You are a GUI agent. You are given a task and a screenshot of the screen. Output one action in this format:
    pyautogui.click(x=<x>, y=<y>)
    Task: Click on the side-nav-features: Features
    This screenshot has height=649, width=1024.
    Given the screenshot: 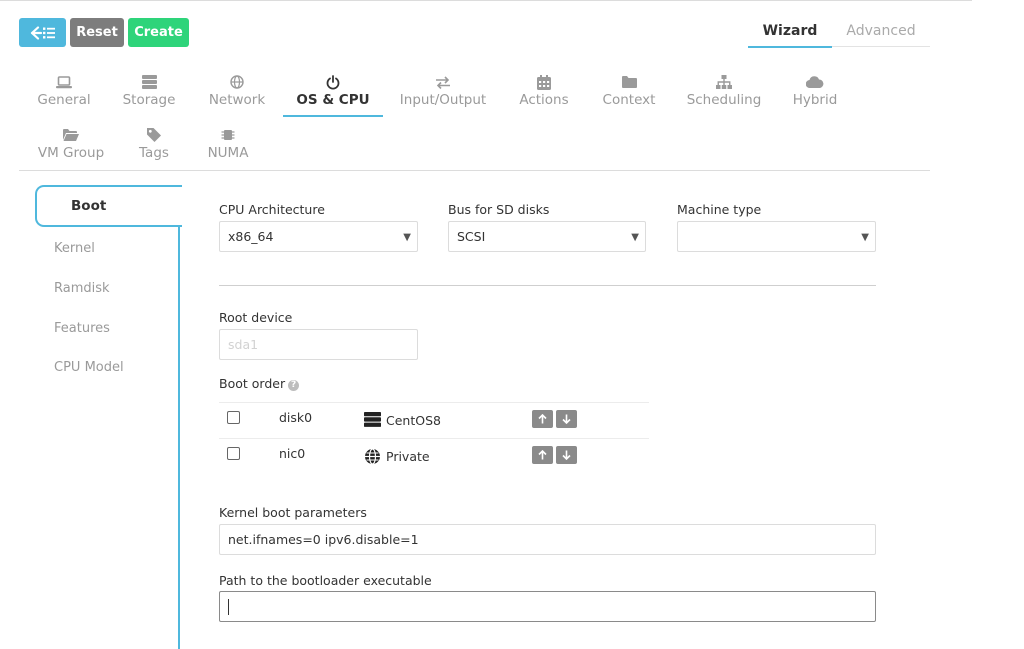 What is the action you would take?
    pyautogui.click(x=82, y=328)
    